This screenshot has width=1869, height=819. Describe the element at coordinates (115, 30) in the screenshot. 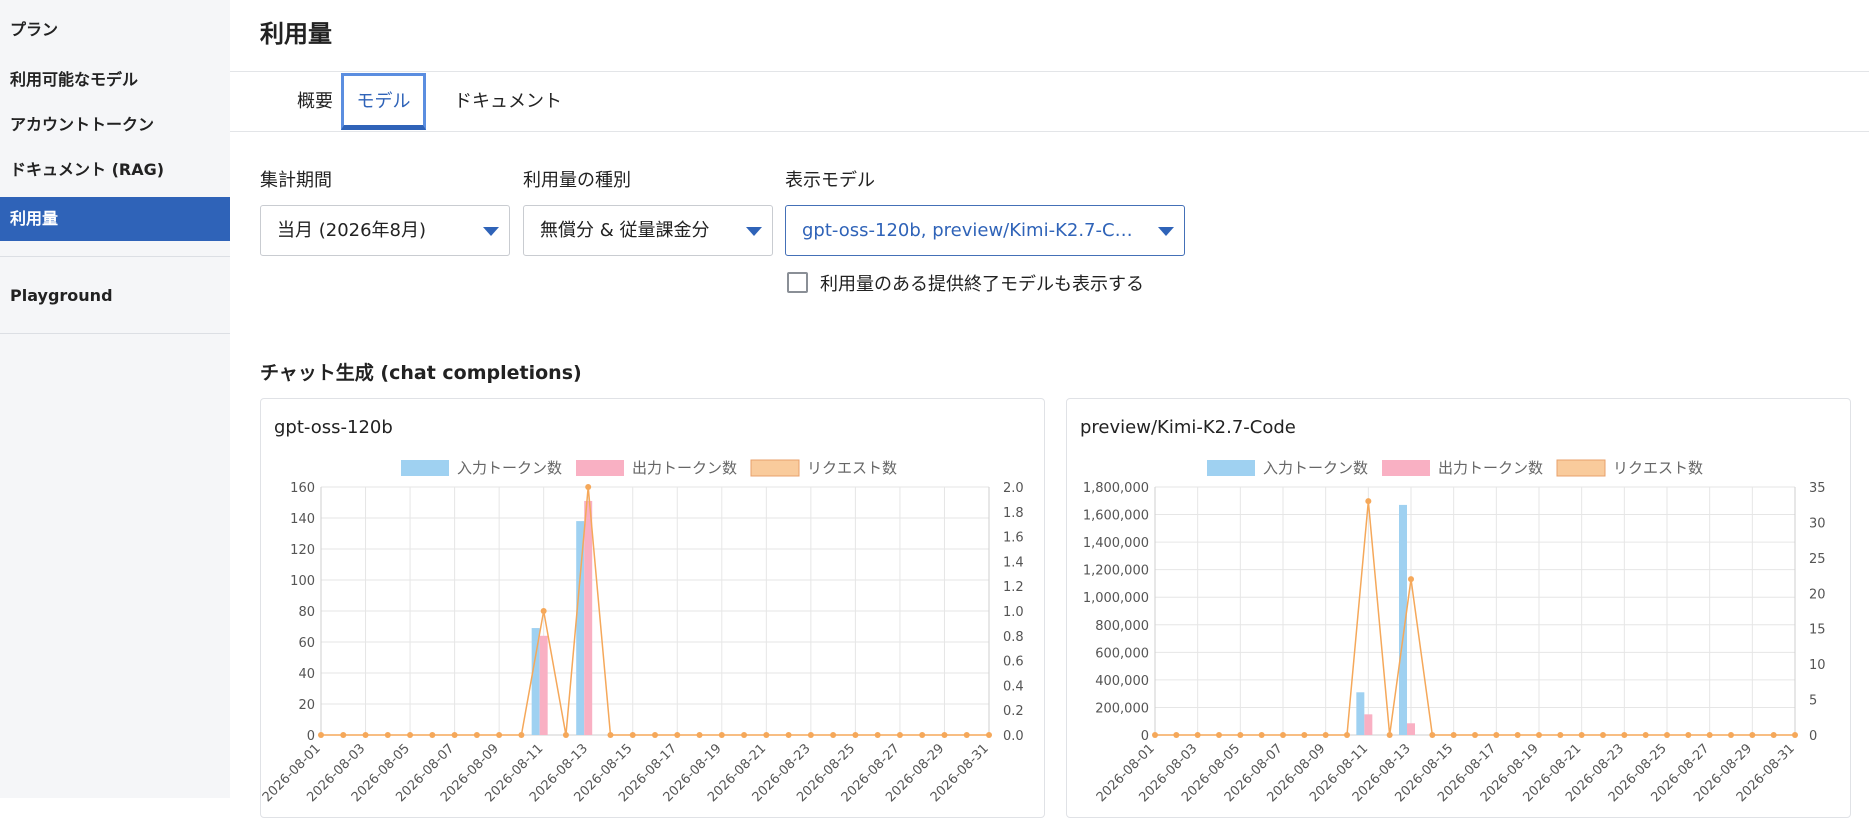

I see `sidebar-item-plan: プラン` at that location.